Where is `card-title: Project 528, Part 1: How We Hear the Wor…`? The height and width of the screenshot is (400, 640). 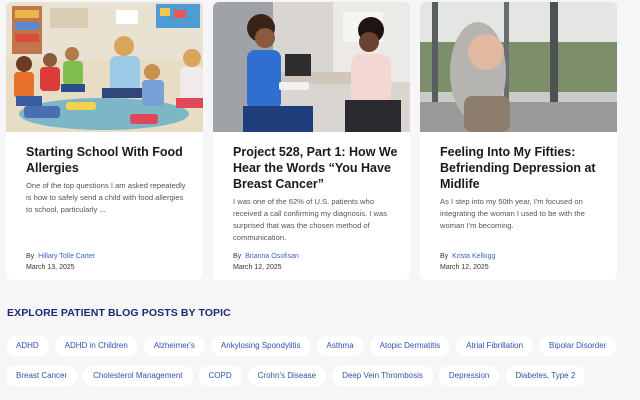
card-title: Project 528, Part 1: How We Hear the Wor… is located at coordinates (315, 168).